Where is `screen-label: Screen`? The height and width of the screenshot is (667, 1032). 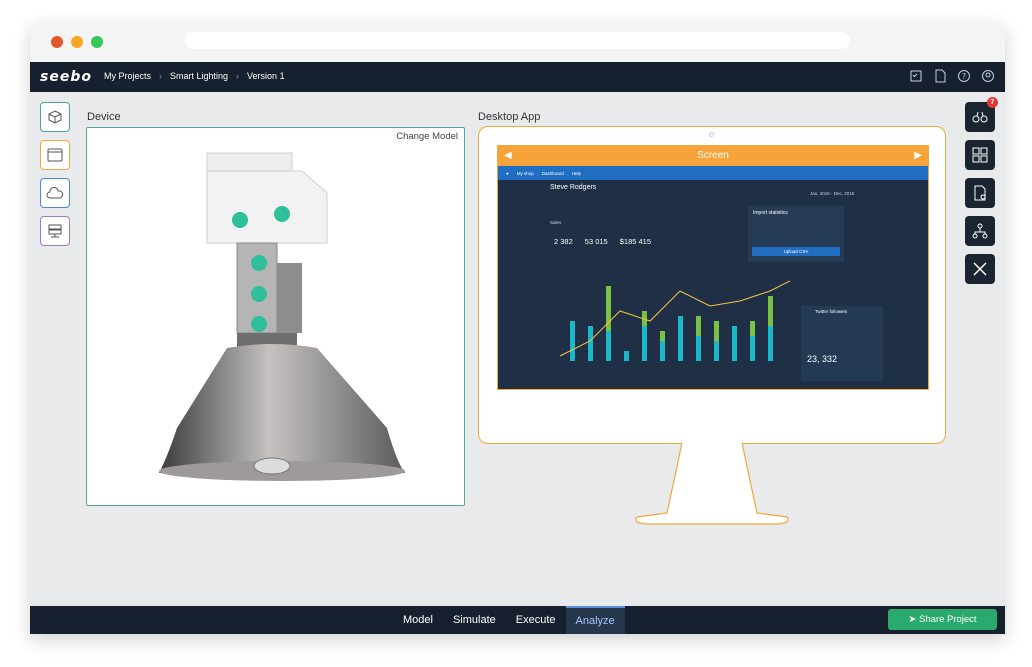
screen-label: Screen is located at coordinates (713, 155).